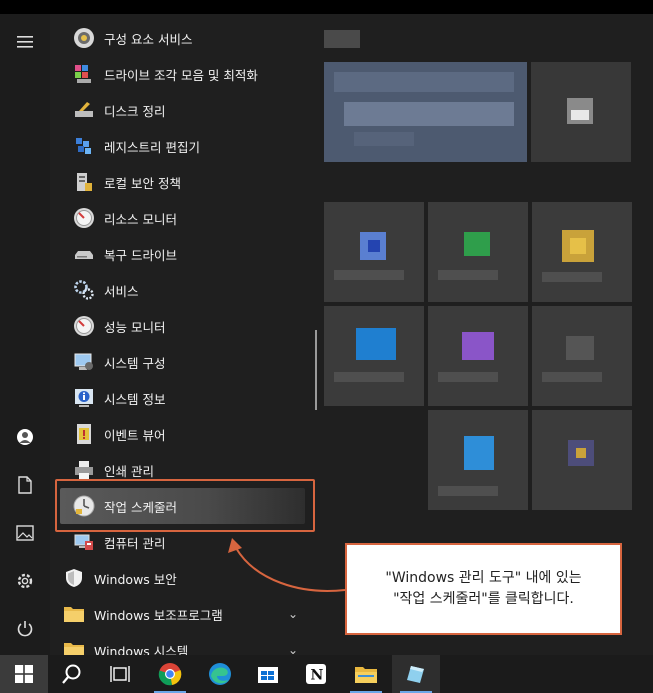 The width and height of the screenshot is (653, 693). Describe the element at coordinates (84, 542) in the screenshot. I see `computer-management-icon` at that location.